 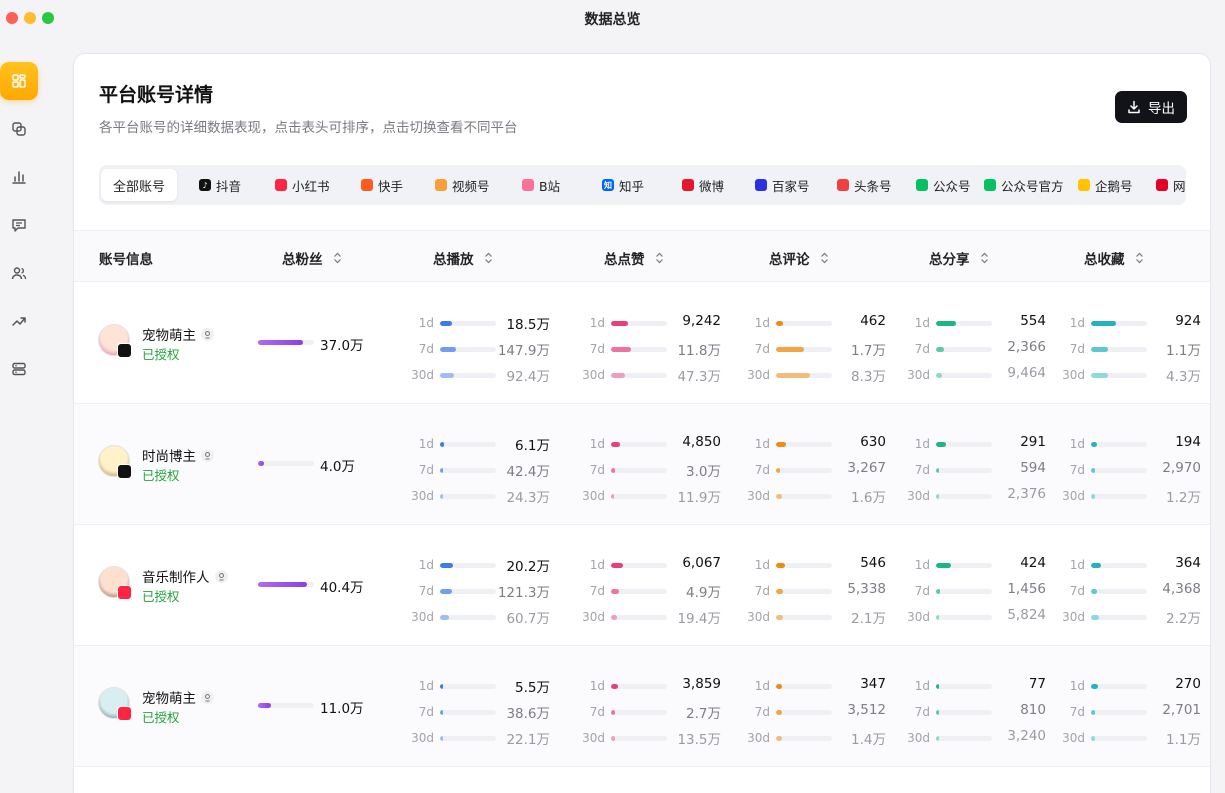 I want to click on tab-zhihu: 知知乎, so click(x=623, y=185).